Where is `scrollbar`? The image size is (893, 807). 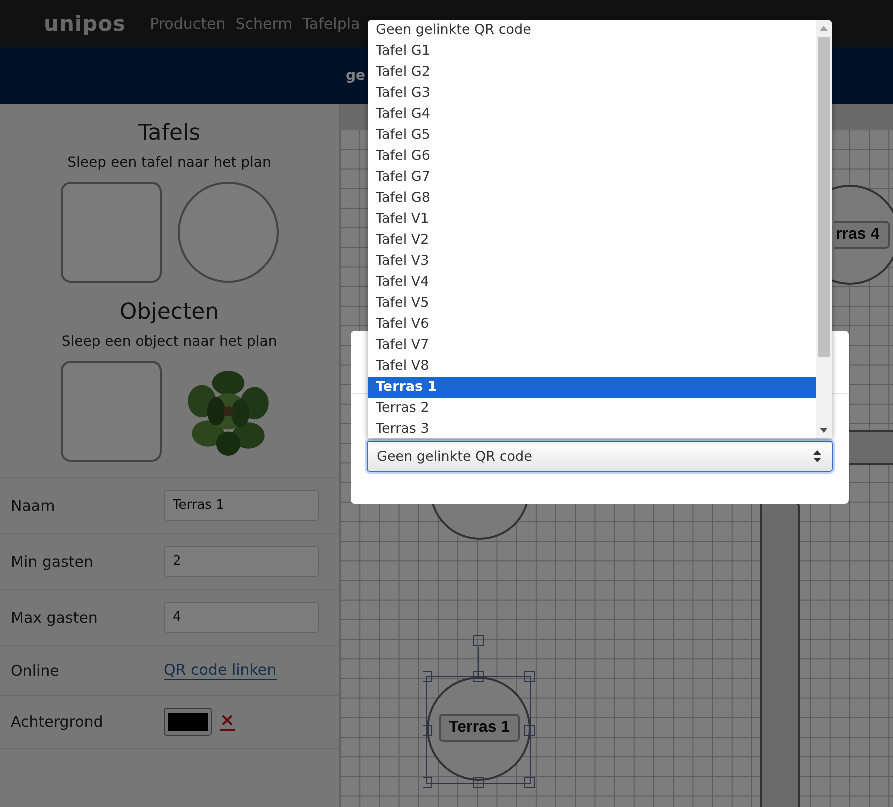 scrollbar is located at coordinates (824, 229).